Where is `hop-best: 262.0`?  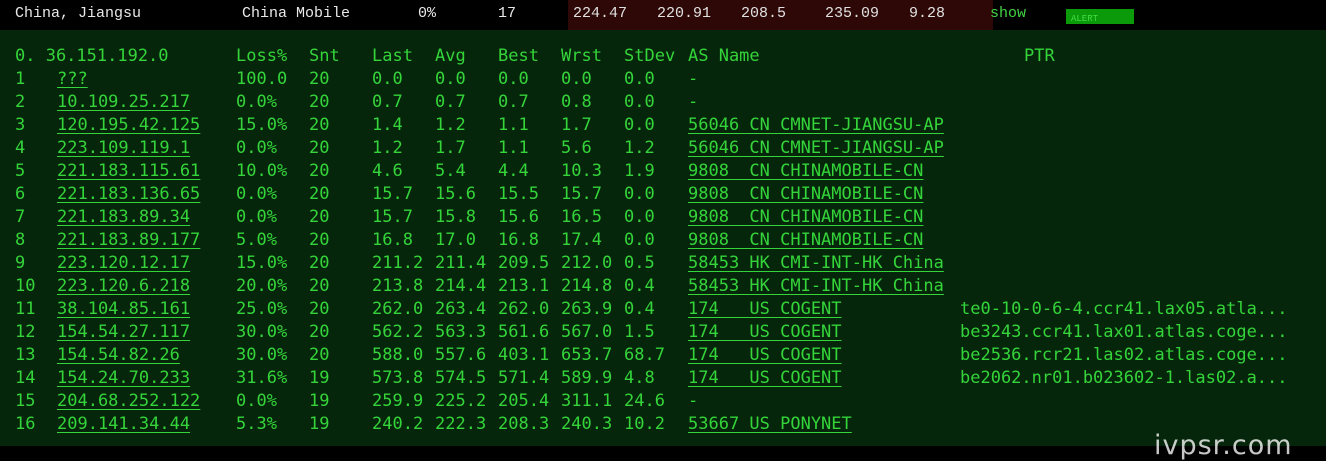 hop-best: 262.0 is located at coordinates (524, 309).